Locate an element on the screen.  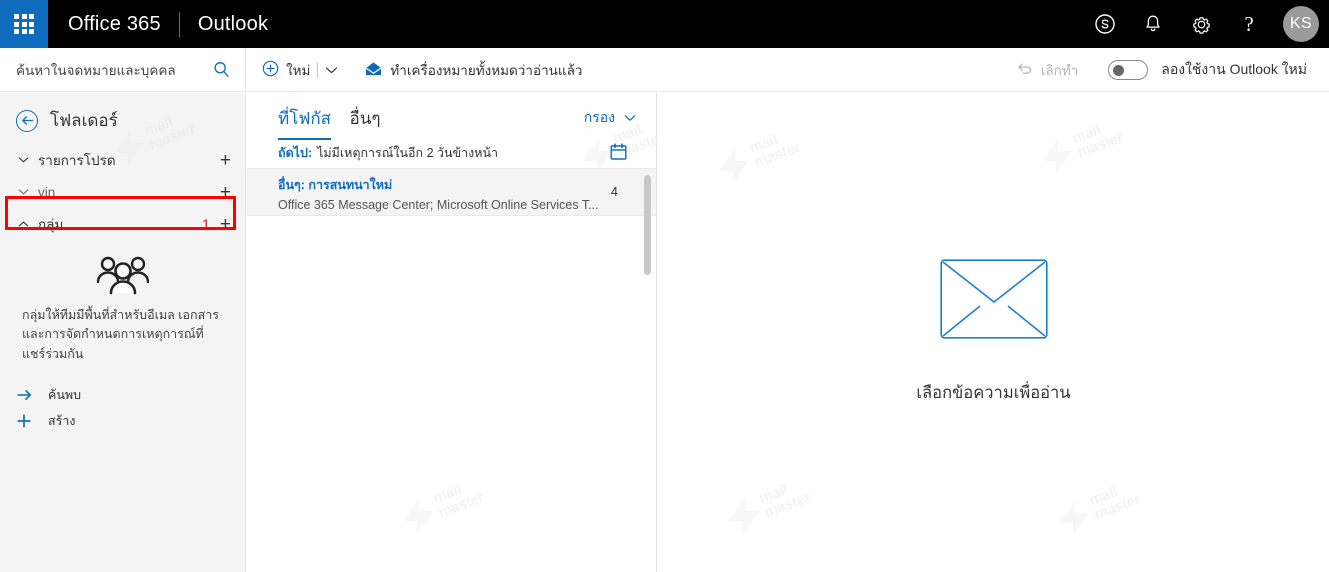
help-icon: ? is located at coordinates (1249, 24).